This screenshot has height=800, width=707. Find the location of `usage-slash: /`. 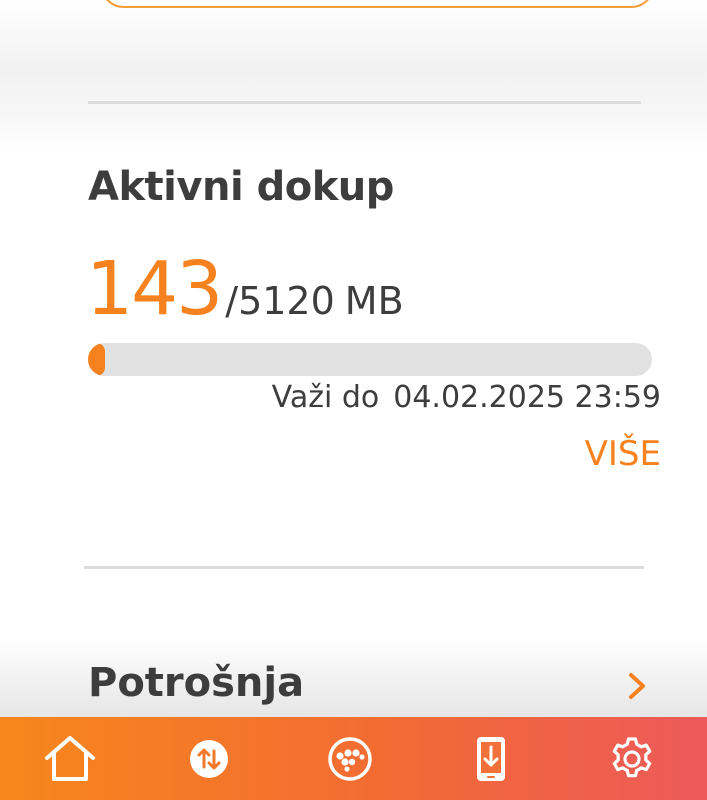

usage-slash: / is located at coordinates (232, 301).